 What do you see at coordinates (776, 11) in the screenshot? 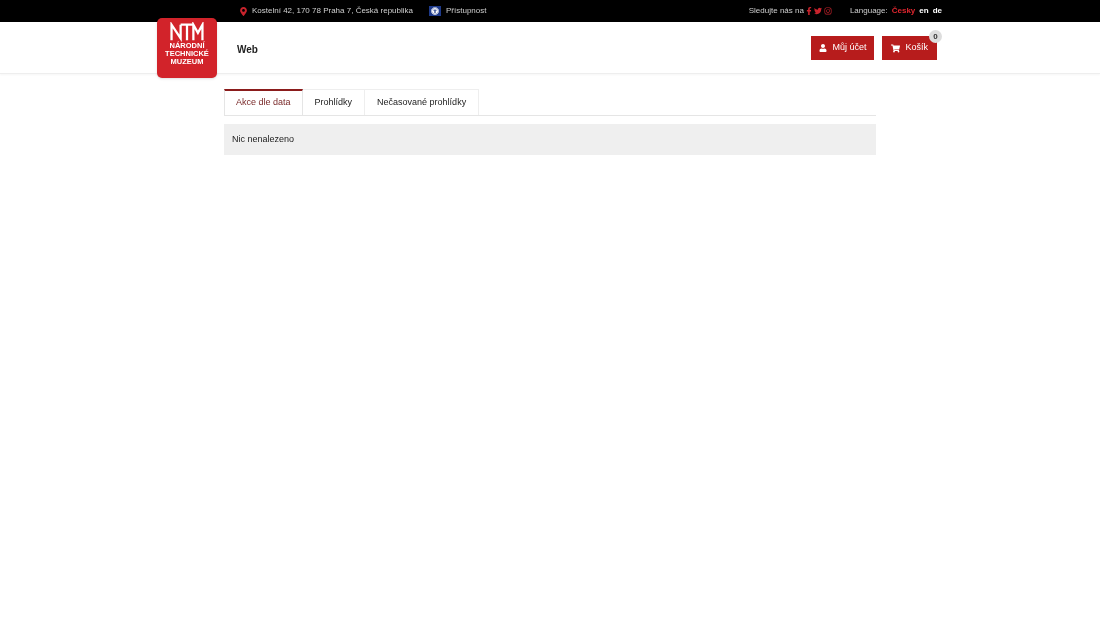
I see `follow-label: Sledujte nás na` at bounding box center [776, 11].